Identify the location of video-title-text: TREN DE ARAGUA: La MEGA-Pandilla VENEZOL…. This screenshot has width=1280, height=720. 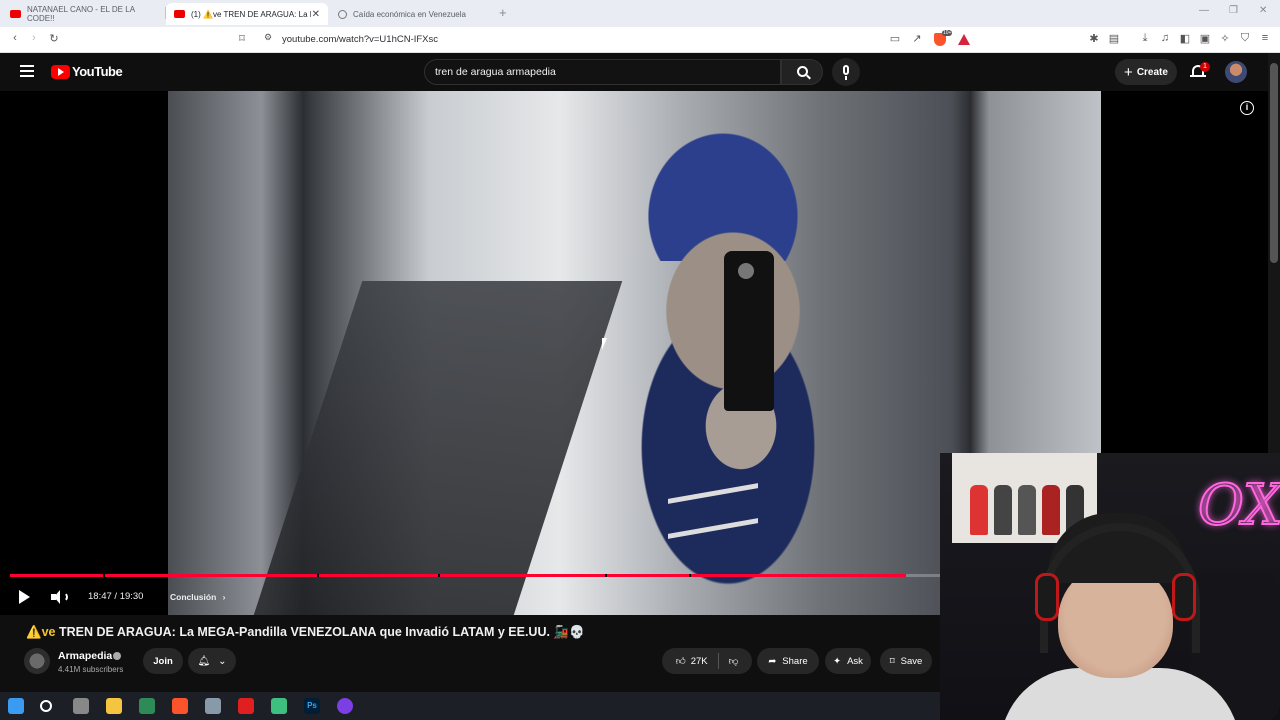
(321, 632).